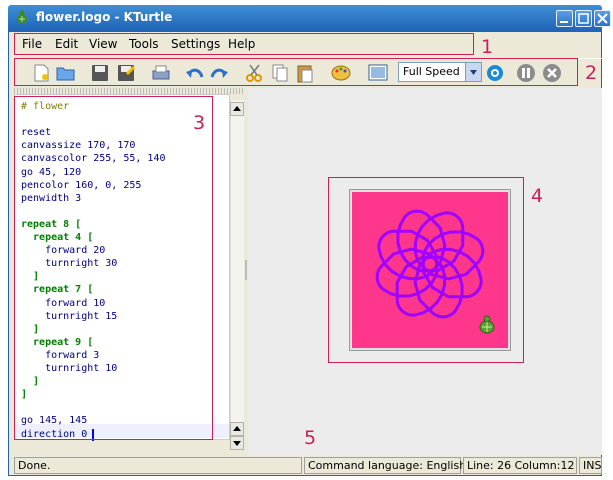 The width and height of the screenshot is (613, 480). Describe the element at coordinates (309, 18) in the screenshot. I see `title-bar: flower.logo - KTurtle` at that location.